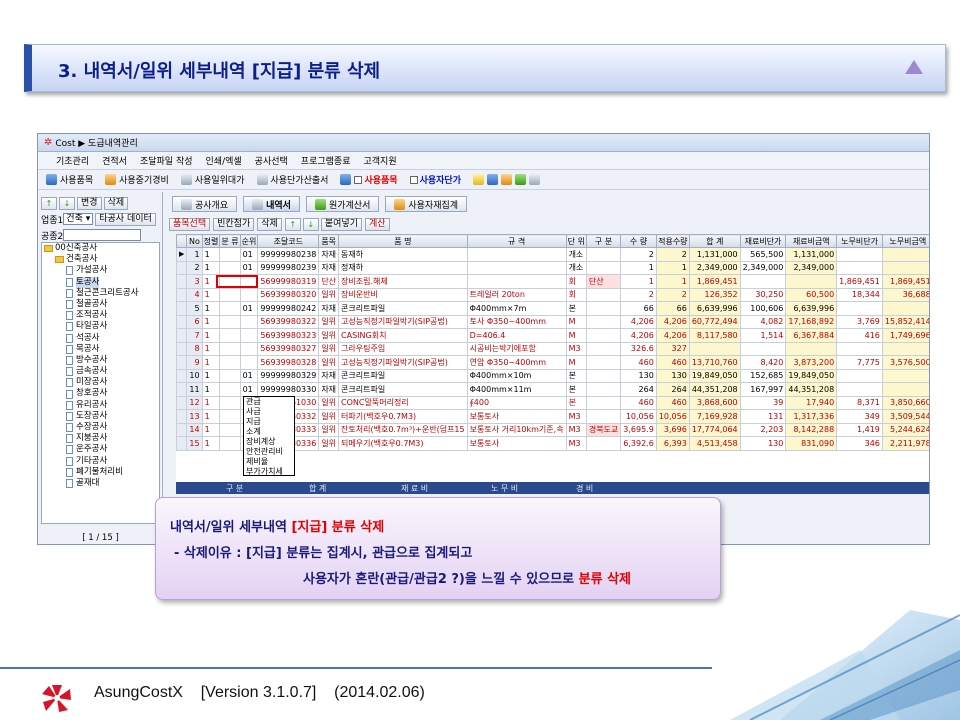 This screenshot has height=720, width=960. I want to click on table-cell: 단산, so click(603, 281).